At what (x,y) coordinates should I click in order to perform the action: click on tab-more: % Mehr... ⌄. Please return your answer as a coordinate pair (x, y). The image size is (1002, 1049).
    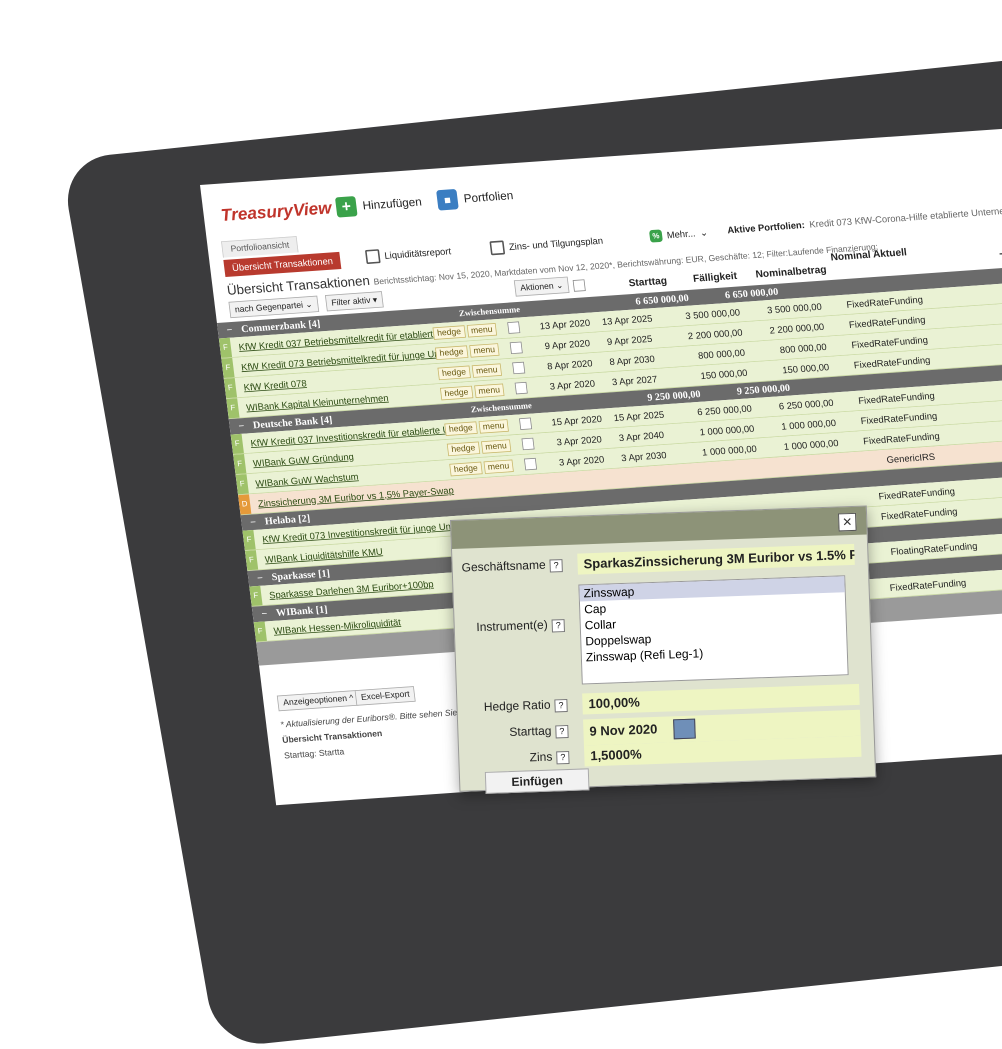
    Looking at the image, I should click on (678, 234).